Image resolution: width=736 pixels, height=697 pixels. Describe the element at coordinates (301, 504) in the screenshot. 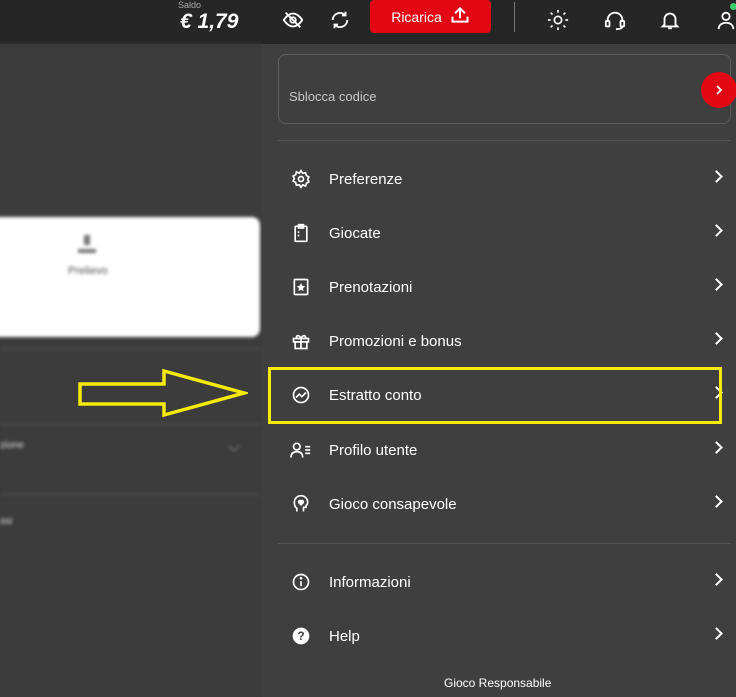

I see `head-heart-icon` at that location.